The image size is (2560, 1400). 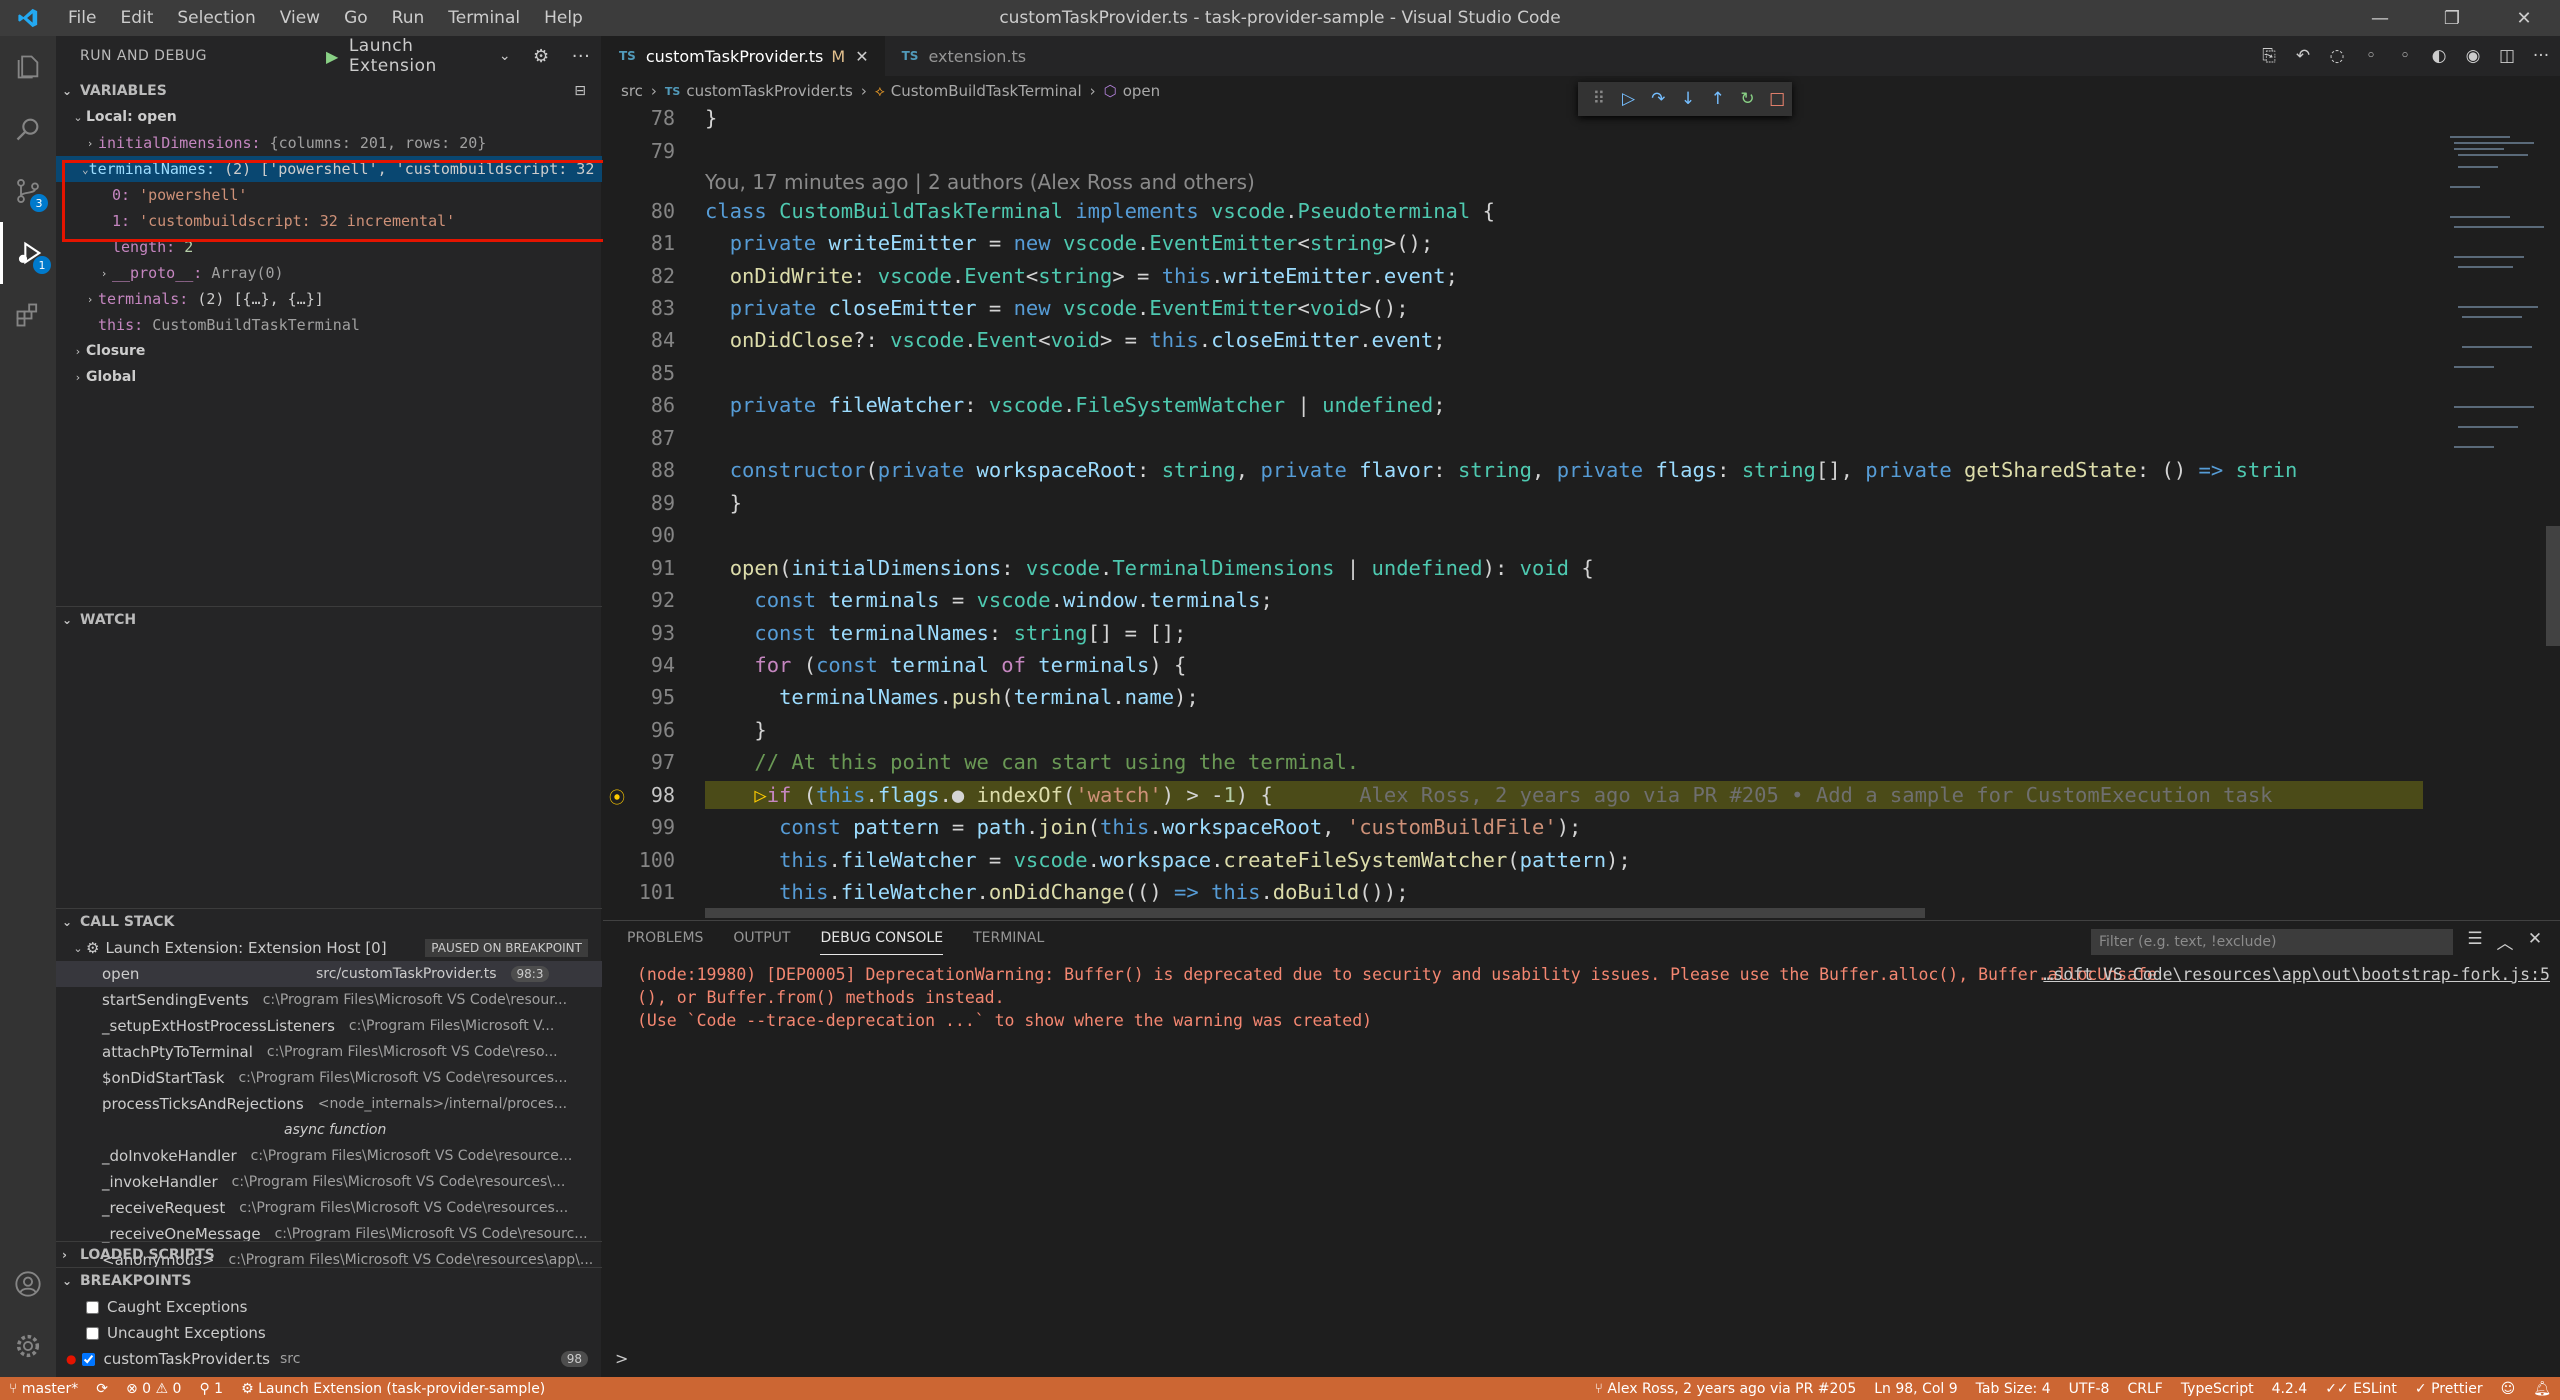 I want to click on horizontal-scrollbar, so click(x=1564, y=913).